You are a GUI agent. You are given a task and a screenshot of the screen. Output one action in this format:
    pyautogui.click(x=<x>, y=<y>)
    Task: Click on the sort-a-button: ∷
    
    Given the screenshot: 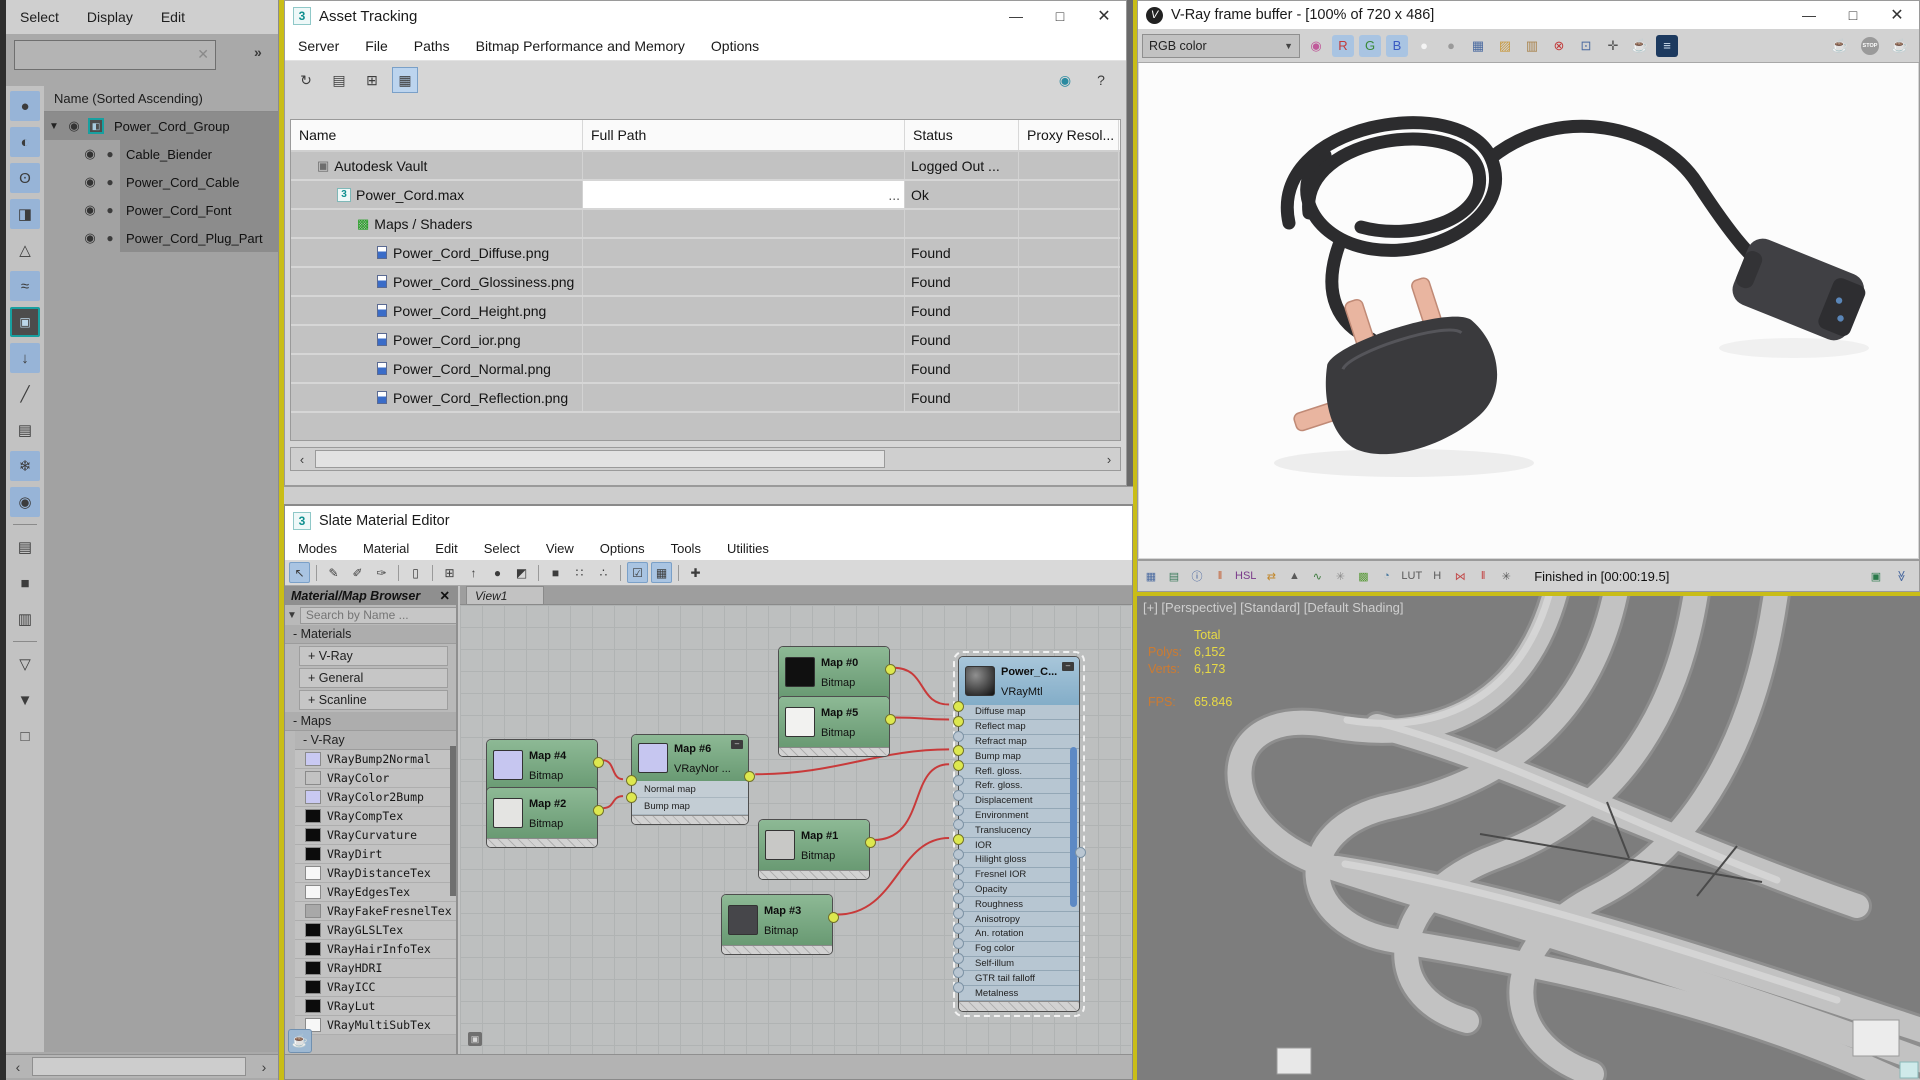 What is the action you would take?
    pyautogui.click(x=579, y=572)
    